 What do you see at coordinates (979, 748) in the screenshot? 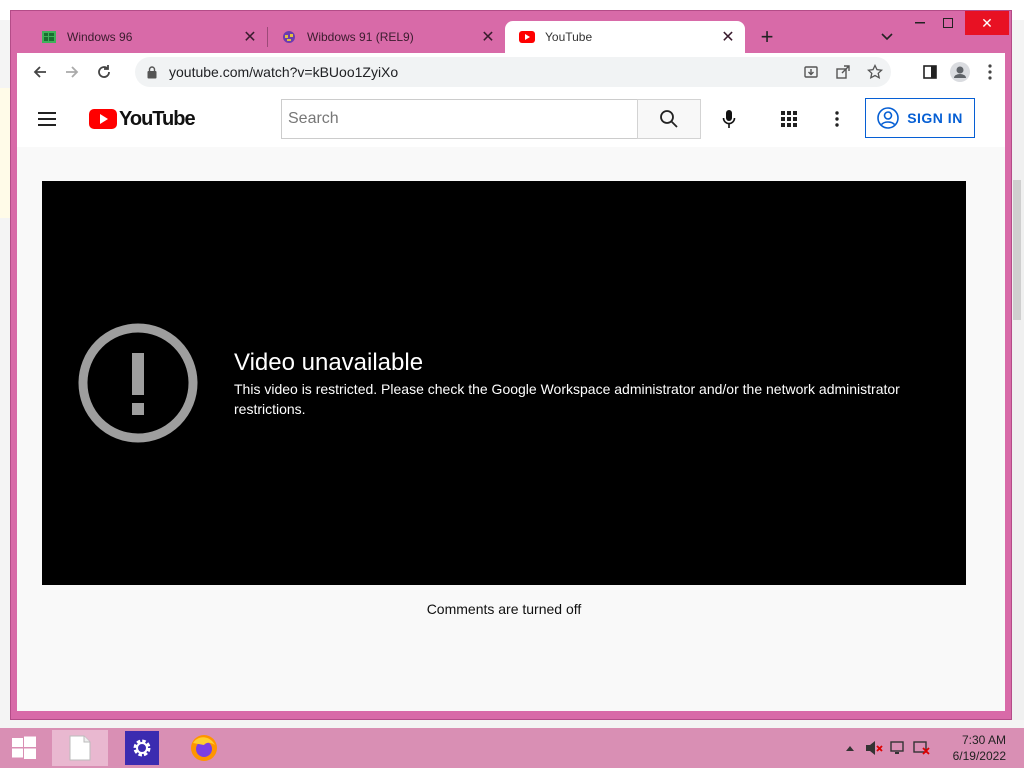
I see `clock: 7:30 AM 6/19/2022` at bounding box center [979, 748].